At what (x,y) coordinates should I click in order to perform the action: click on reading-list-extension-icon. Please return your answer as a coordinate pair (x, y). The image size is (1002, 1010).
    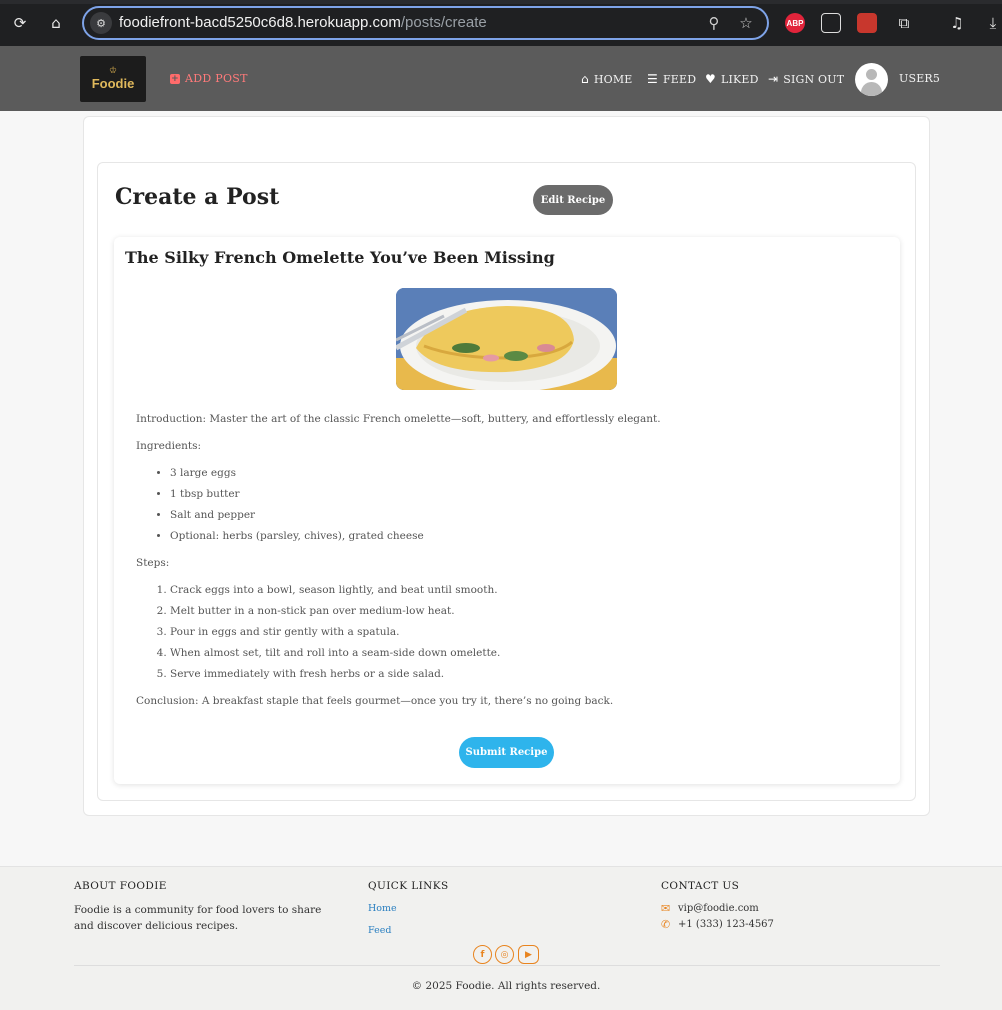
    Looking at the image, I should click on (831, 23).